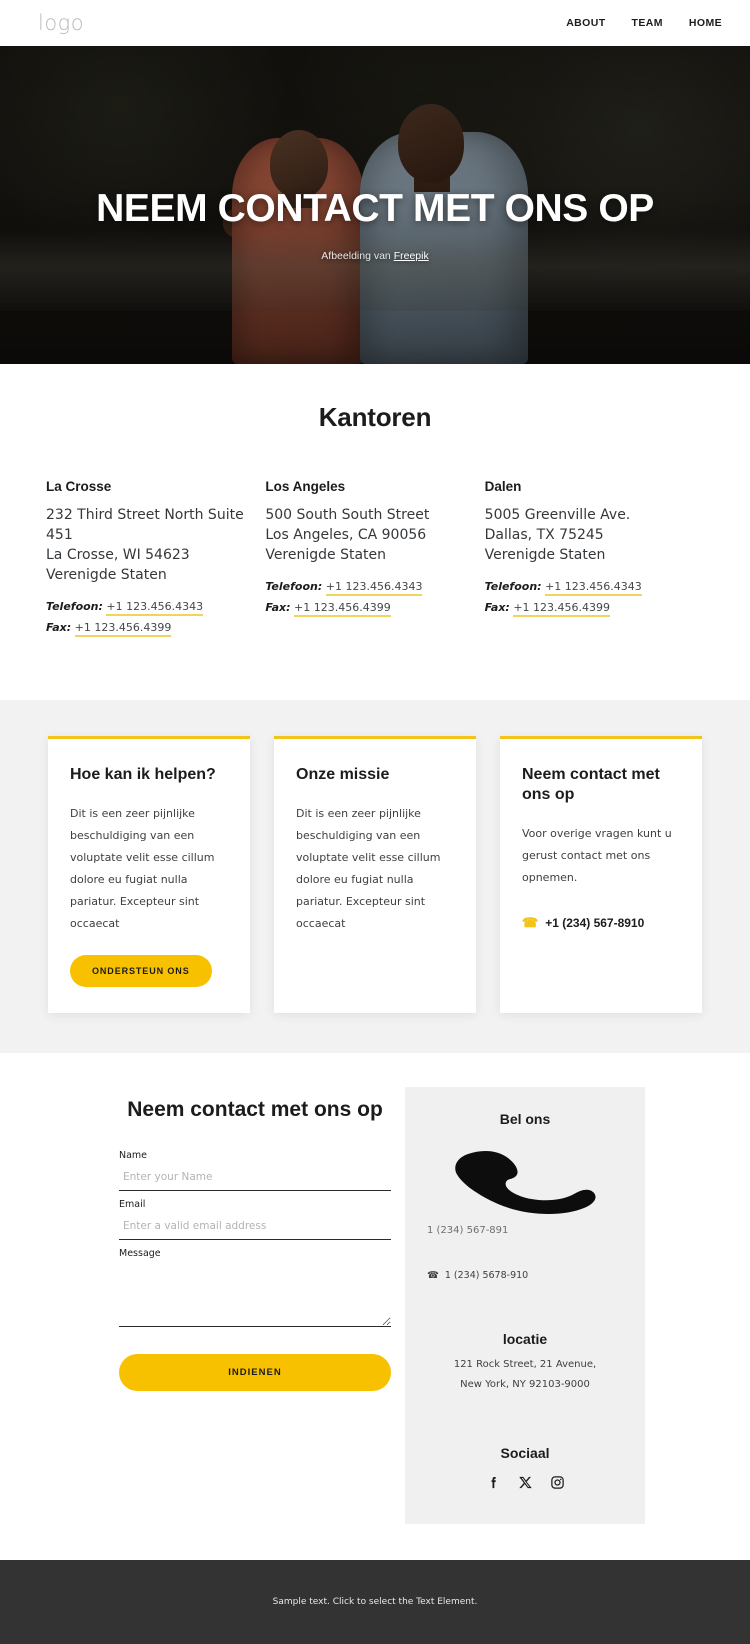 This screenshot has height=1644, width=750. I want to click on field-name: Name, so click(255, 1170).